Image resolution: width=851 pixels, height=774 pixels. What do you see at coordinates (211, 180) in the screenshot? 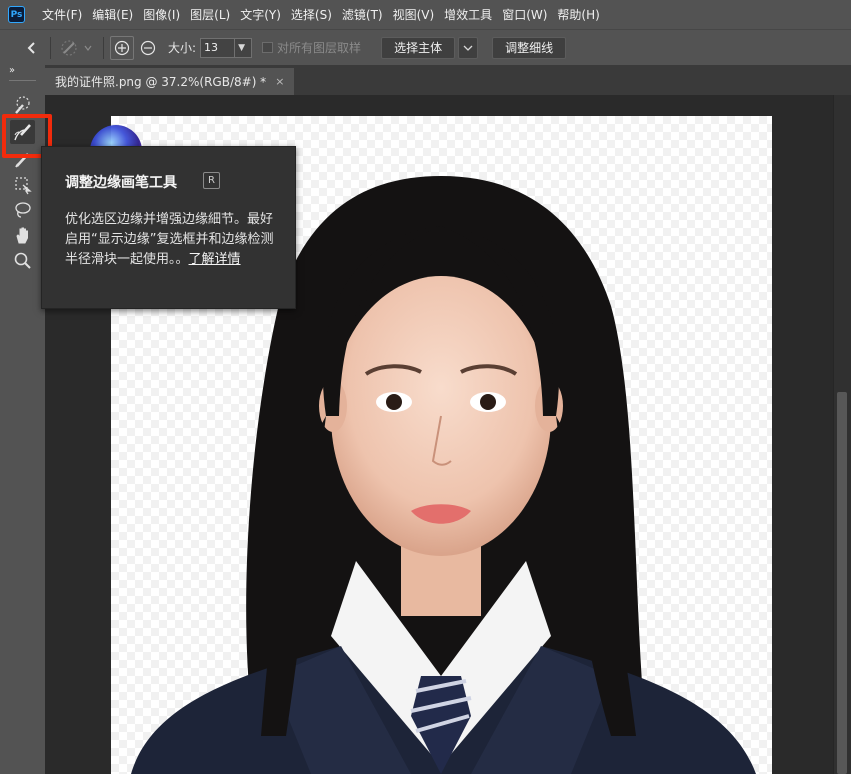
I see `tooltip-shortcut-key: R` at bounding box center [211, 180].